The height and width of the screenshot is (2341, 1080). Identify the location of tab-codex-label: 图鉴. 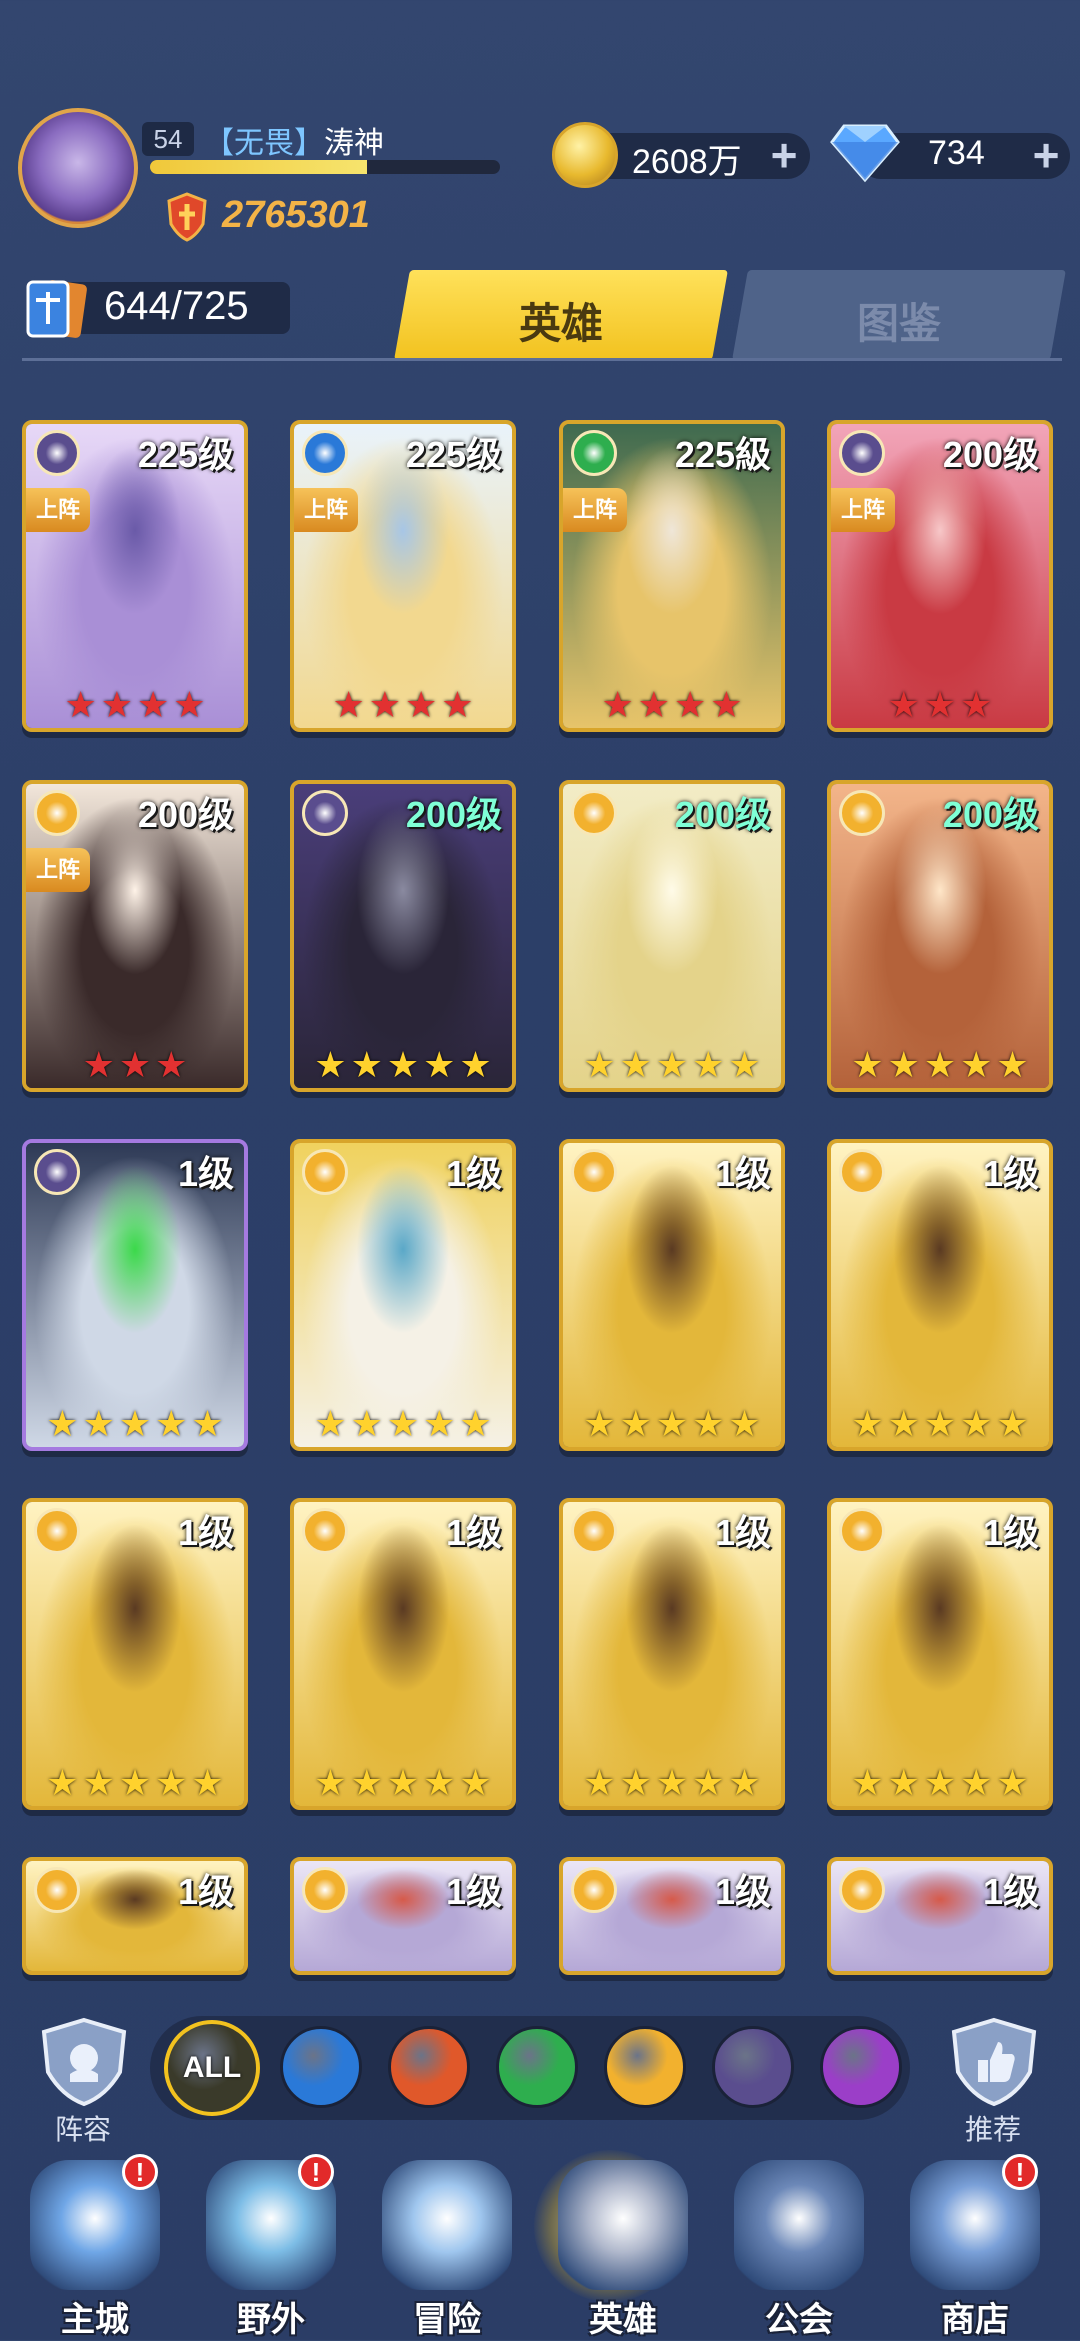
(899, 320).